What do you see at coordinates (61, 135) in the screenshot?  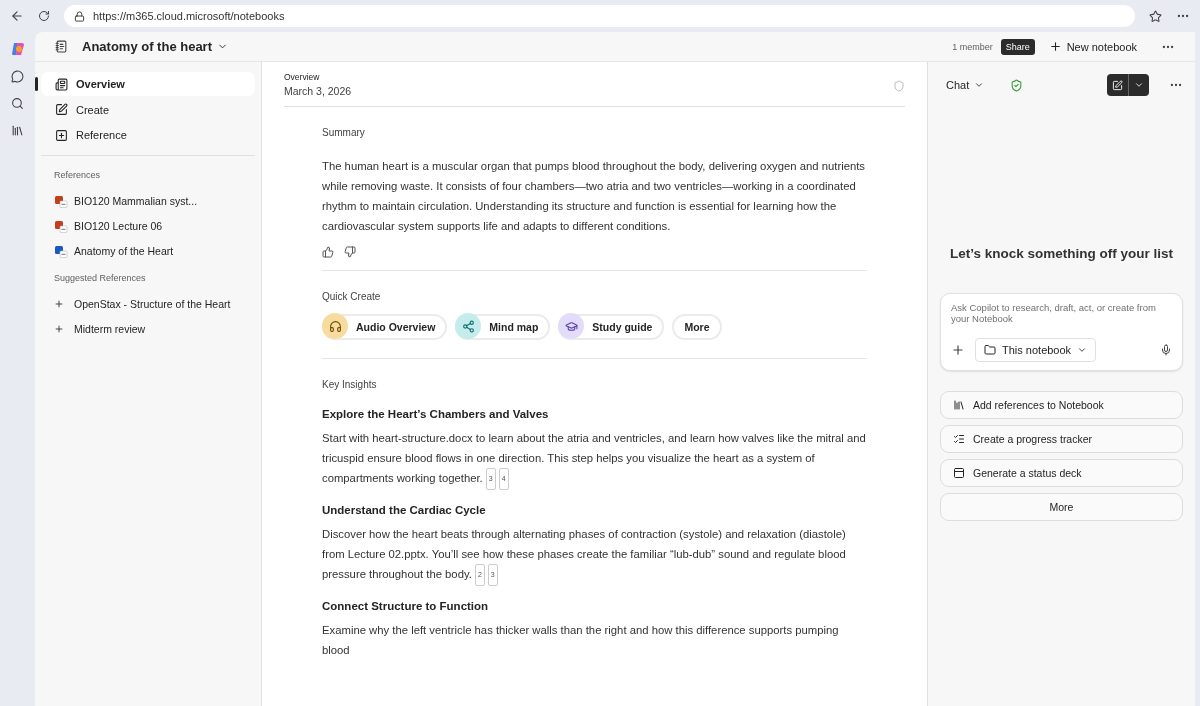 I see `add-square-icon` at bounding box center [61, 135].